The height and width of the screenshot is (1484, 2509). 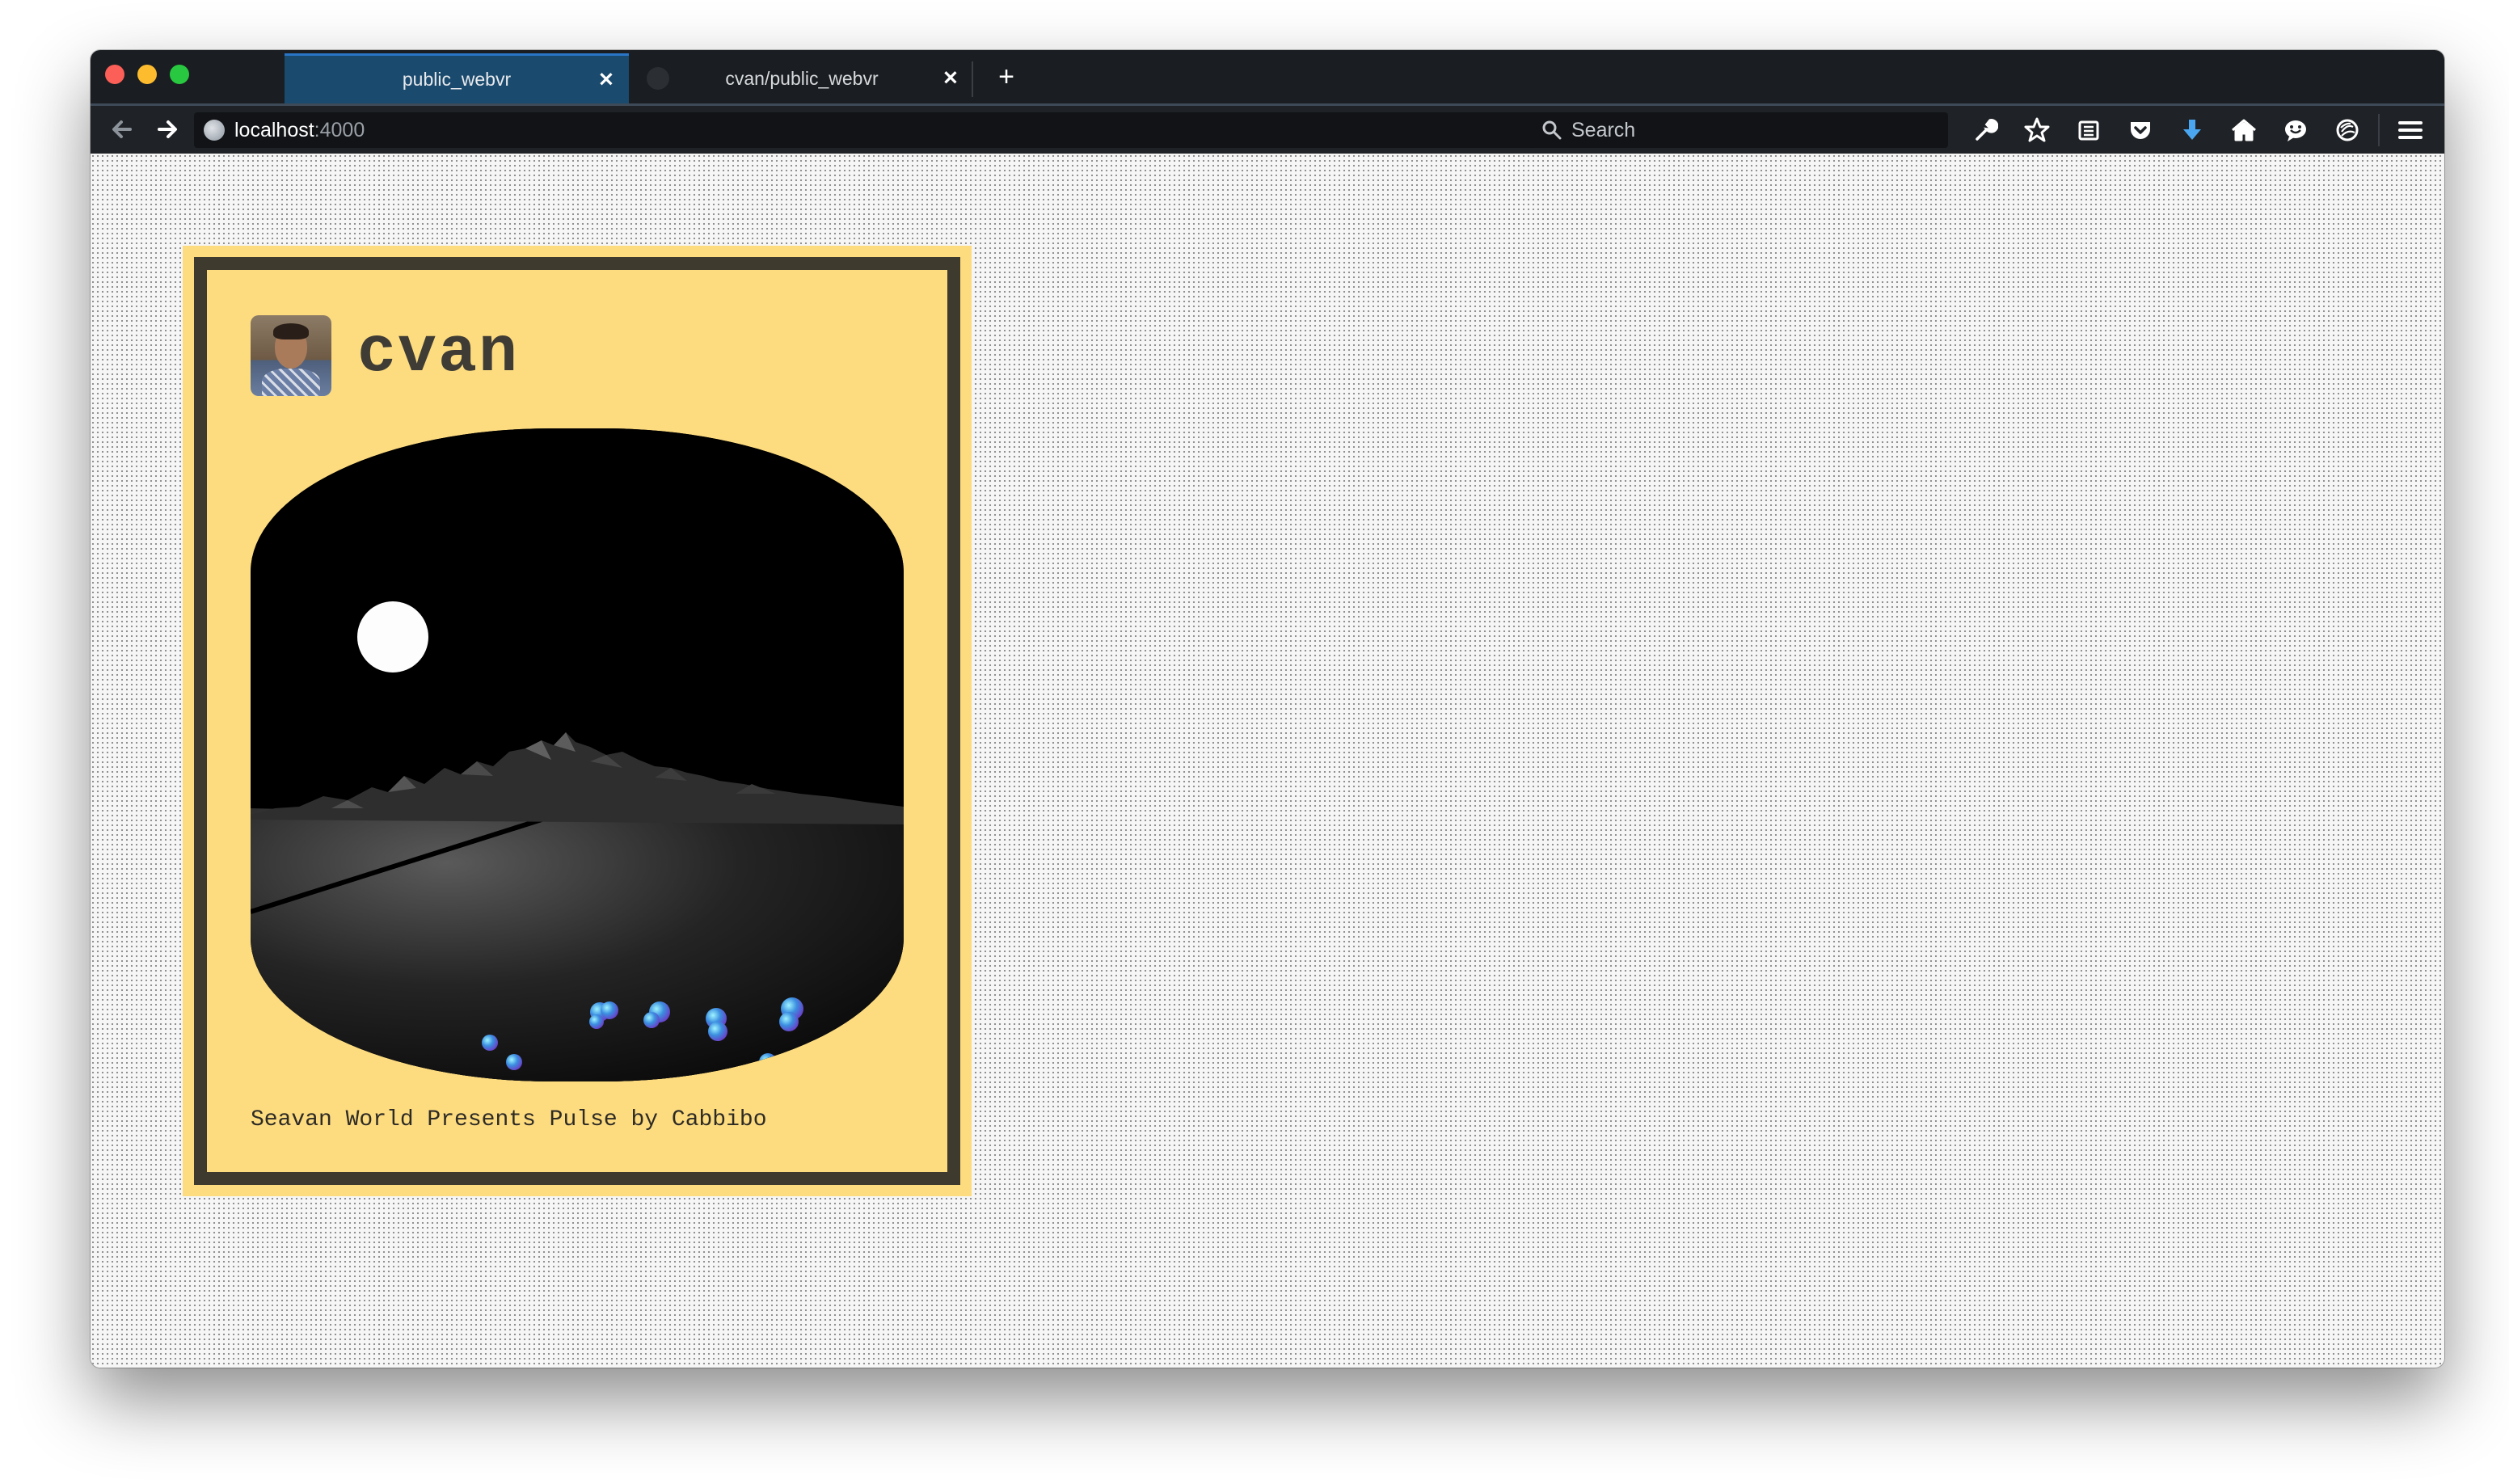 I want to click on globe-icon, so click(x=214, y=130).